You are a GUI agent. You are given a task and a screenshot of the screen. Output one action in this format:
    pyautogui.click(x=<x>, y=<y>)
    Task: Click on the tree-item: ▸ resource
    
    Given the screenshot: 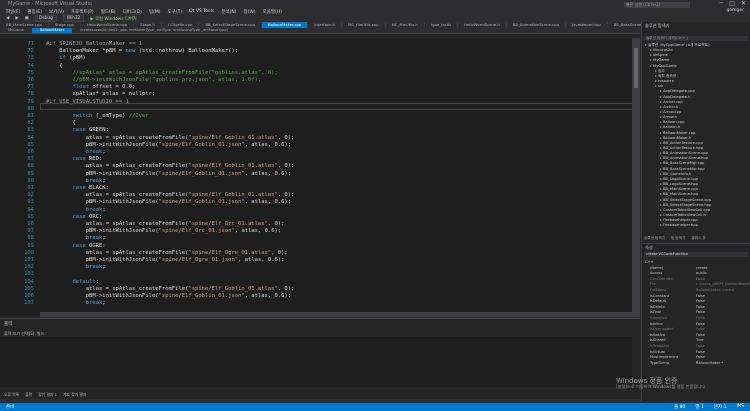 What is the action you would take?
    pyautogui.click(x=664, y=81)
    